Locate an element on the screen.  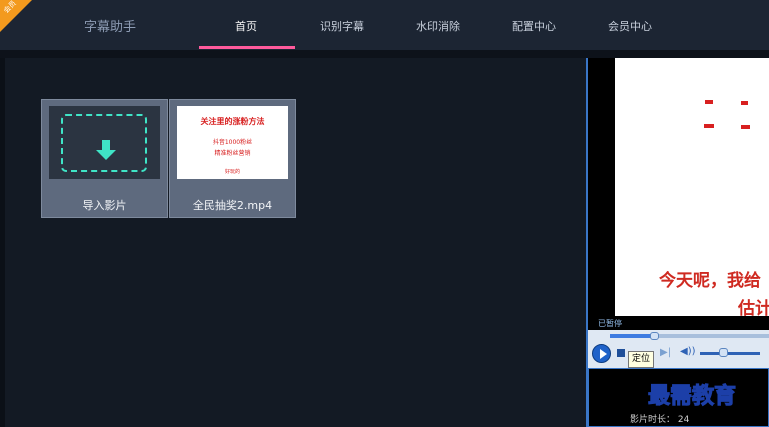
play-button is located at coordinates (601, 353).